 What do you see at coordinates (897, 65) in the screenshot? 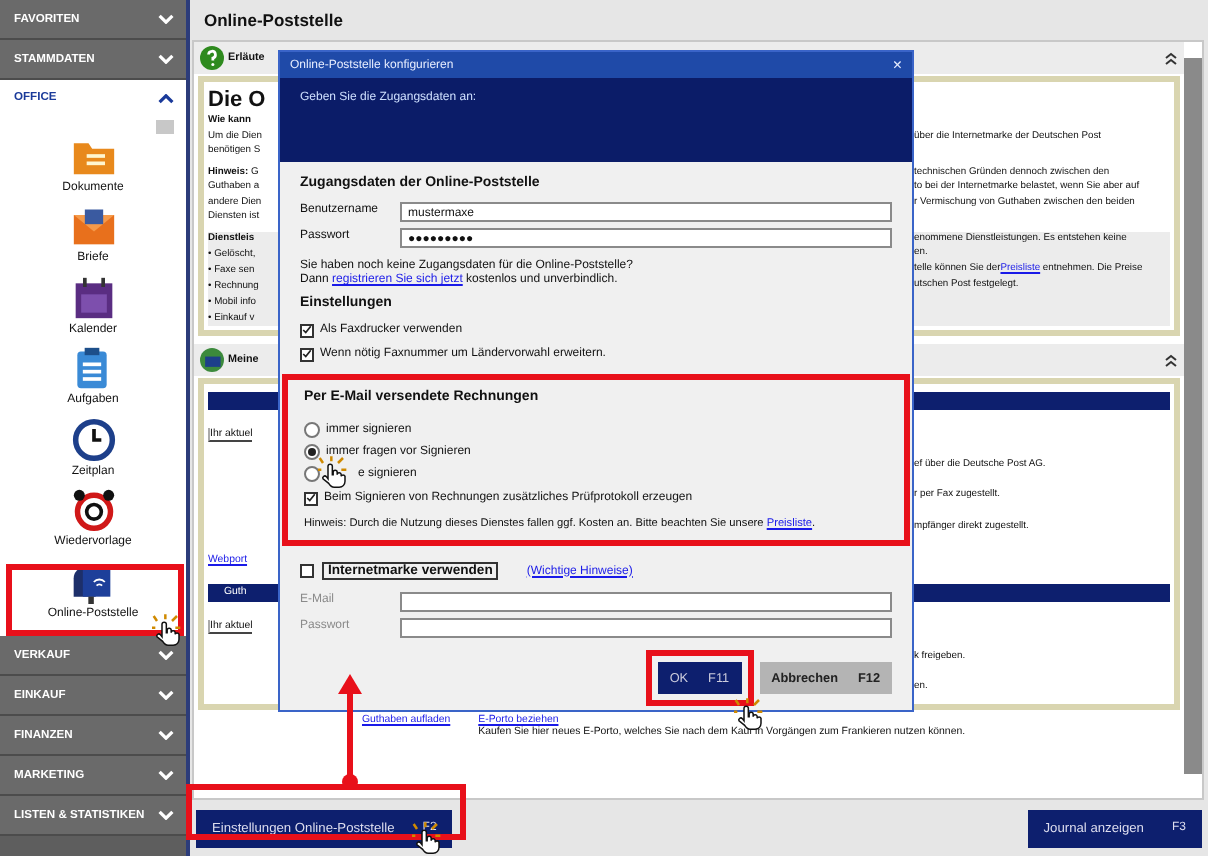
I see `close-button: ×` at bounding box center [897, 65].